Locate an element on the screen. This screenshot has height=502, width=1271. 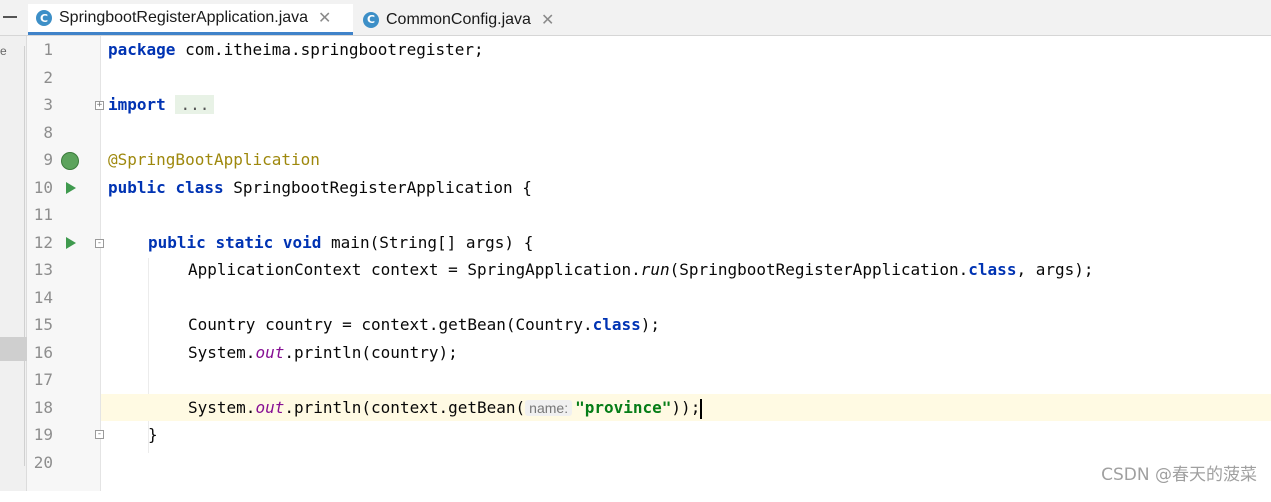
keyword: import is located at coordinates (137, 104).